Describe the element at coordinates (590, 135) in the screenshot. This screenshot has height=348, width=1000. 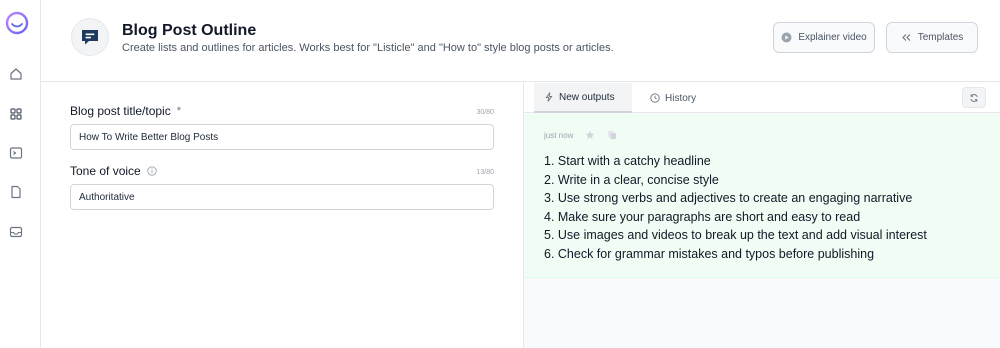
I see `star-icon` at that location.